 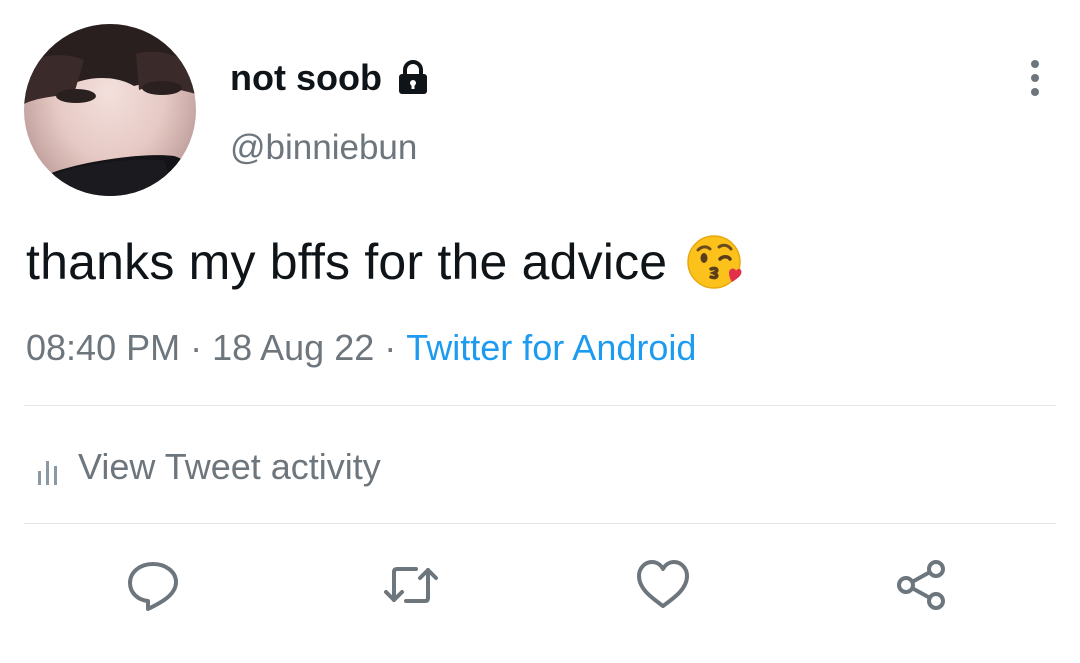 I want to click on tweet-actions-bar, so click(x=540, y=586).